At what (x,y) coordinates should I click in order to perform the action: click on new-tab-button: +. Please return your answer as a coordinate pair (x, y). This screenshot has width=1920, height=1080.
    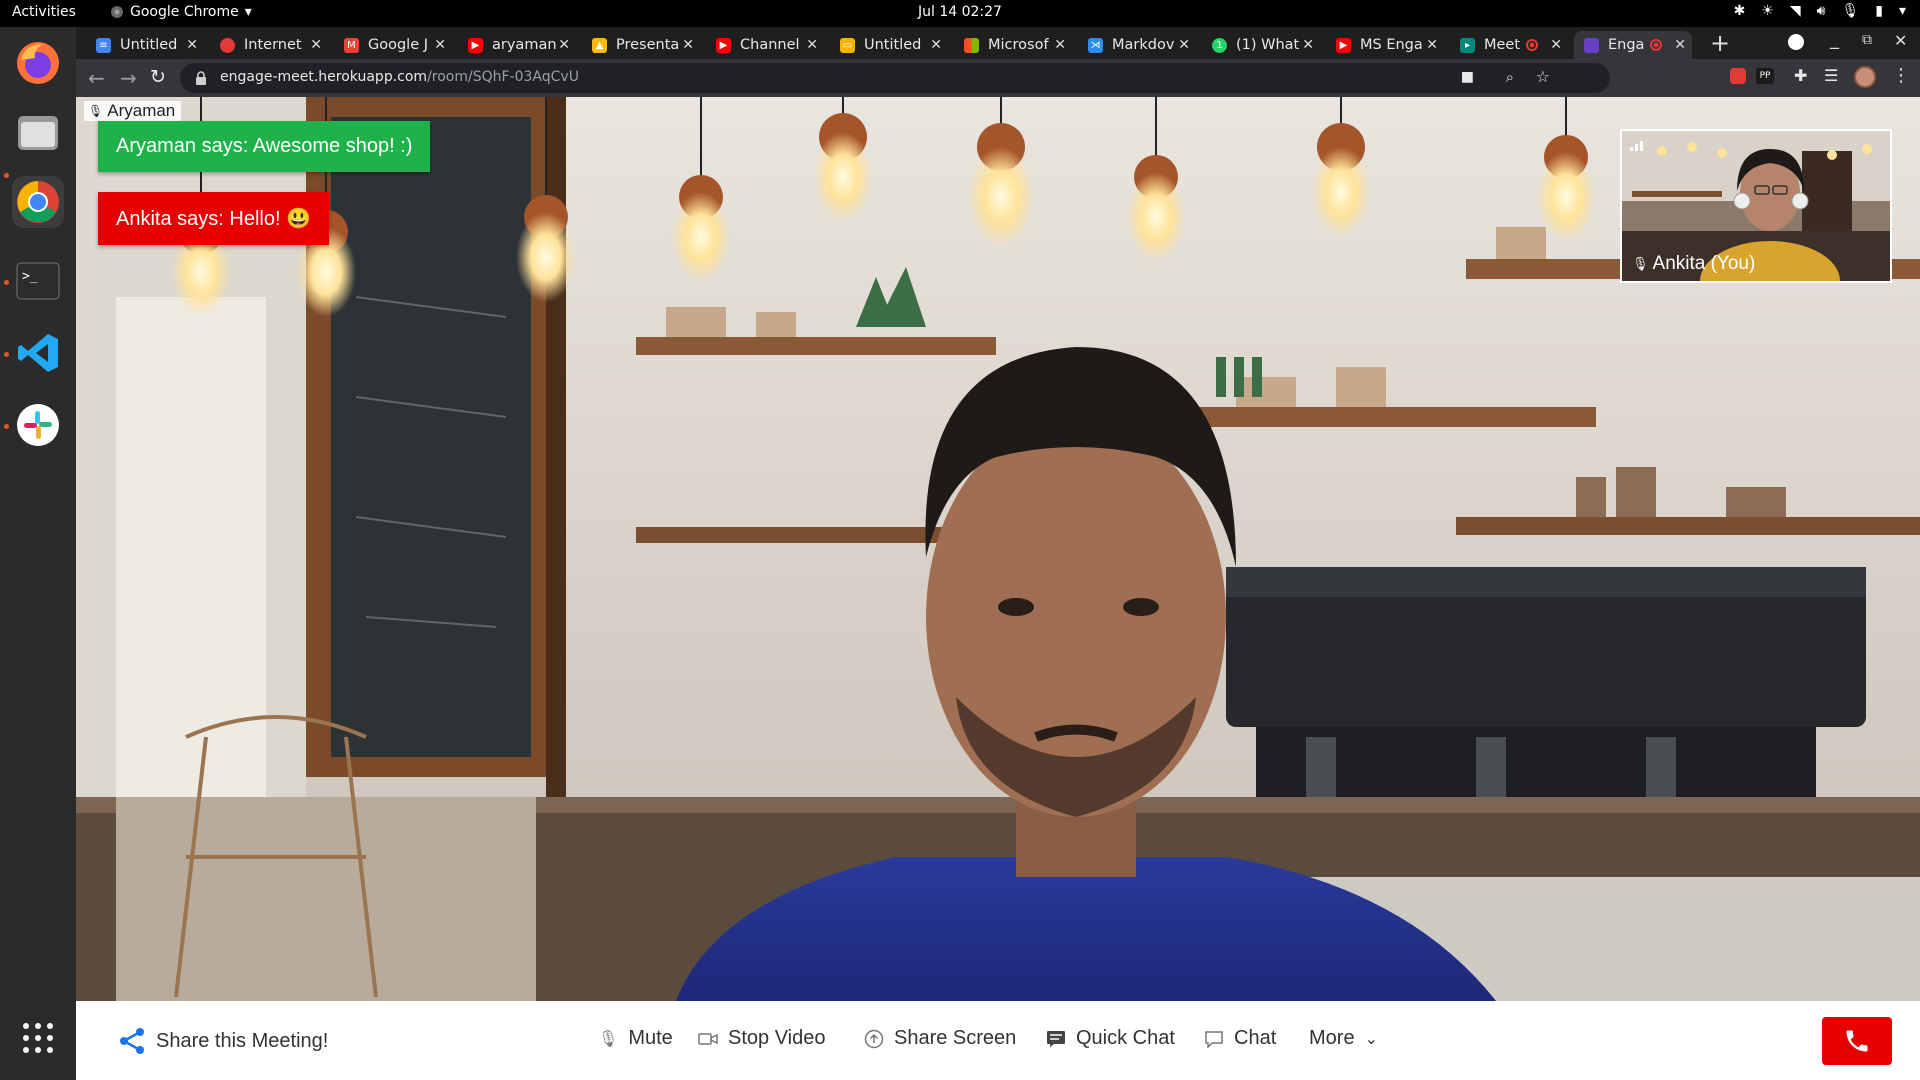
    Looking at the image, I should click on (1720, 43).